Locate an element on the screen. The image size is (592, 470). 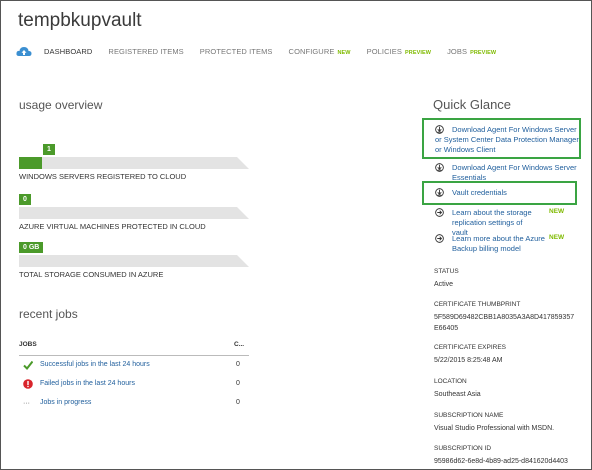
in-progress-icon: ··· is located at coordinates (26, 403).